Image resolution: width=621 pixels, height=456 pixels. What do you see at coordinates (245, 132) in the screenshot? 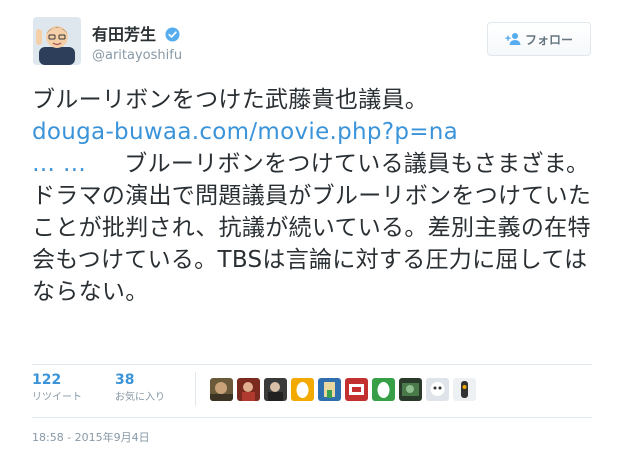
I see `tweet-link: douga-buwaa.com/movie.php?p=na` at bounding box center [245, 132].